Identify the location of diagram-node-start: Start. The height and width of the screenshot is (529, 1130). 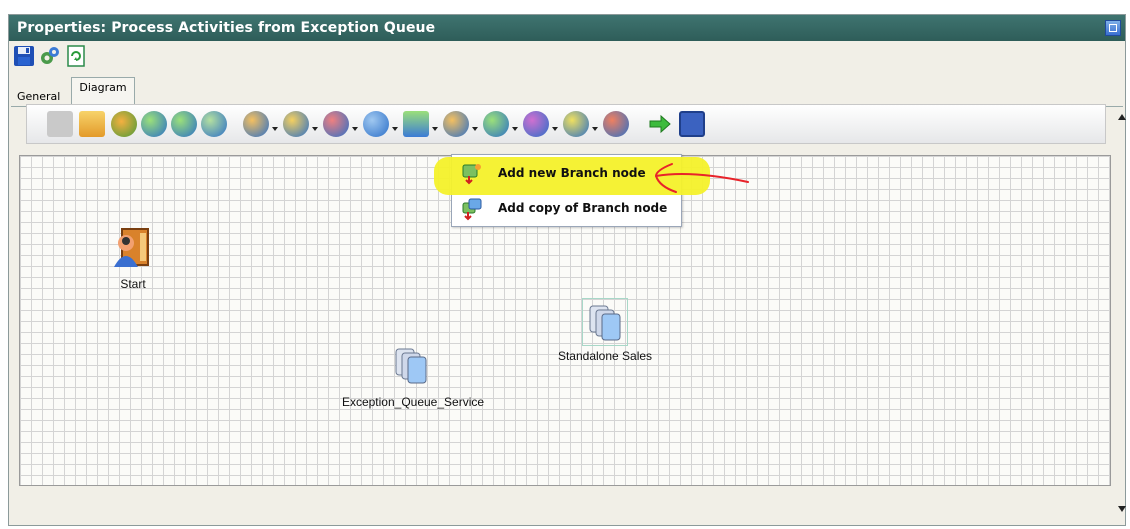
(133, 262).